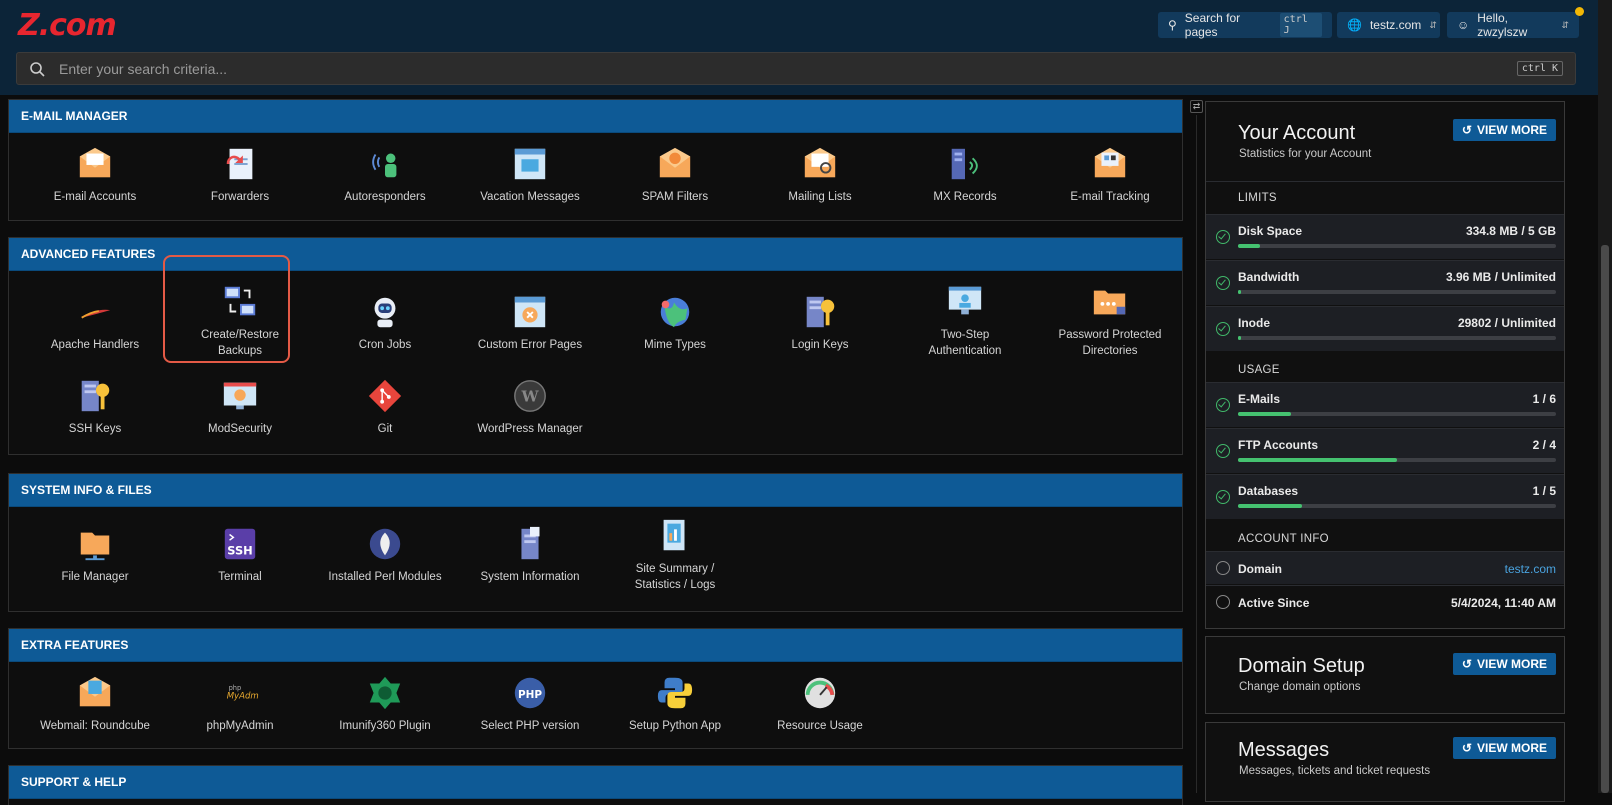  I want to click on tile-setup-python-app: Setup Python App, so click(675, 704).